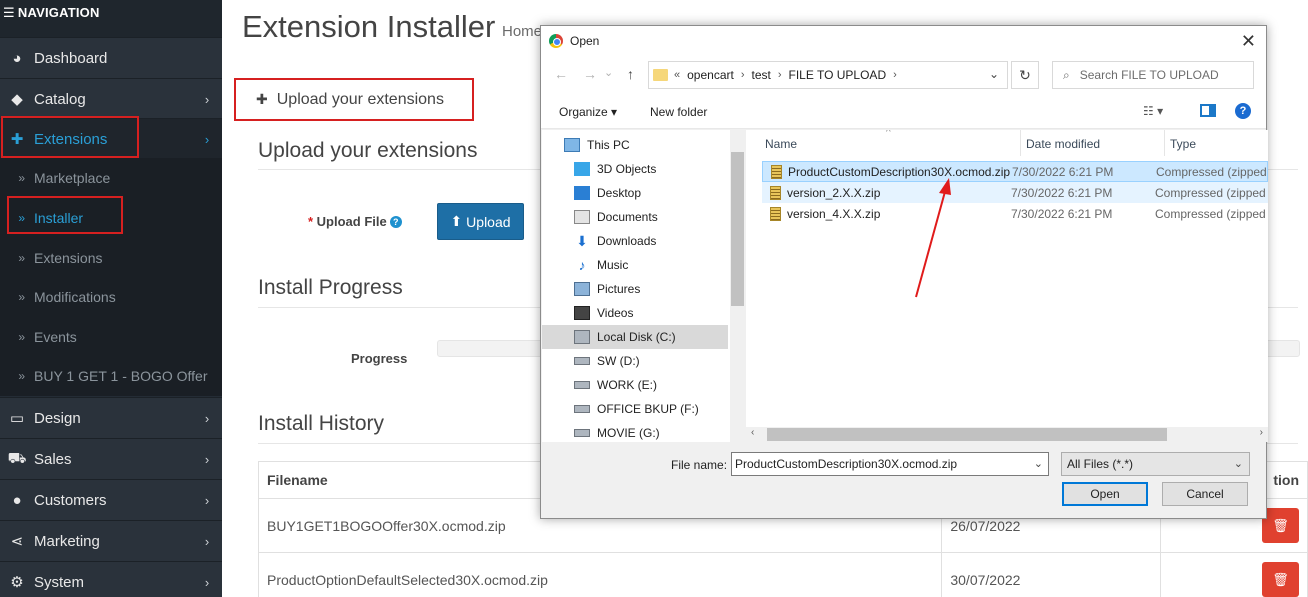 The height and width of the screenshot is (597, 1308). I want to click on row-date: 30/07/2022, so click(1051, 574).